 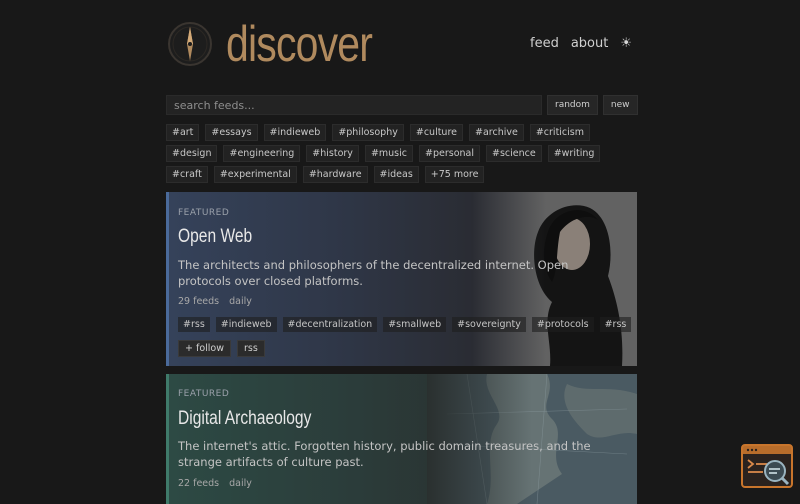 What do you see at coordinates (368, 132) in the screenshot?
I see `tag-philosophy: #philosophy` at bounding box center [368, 132].